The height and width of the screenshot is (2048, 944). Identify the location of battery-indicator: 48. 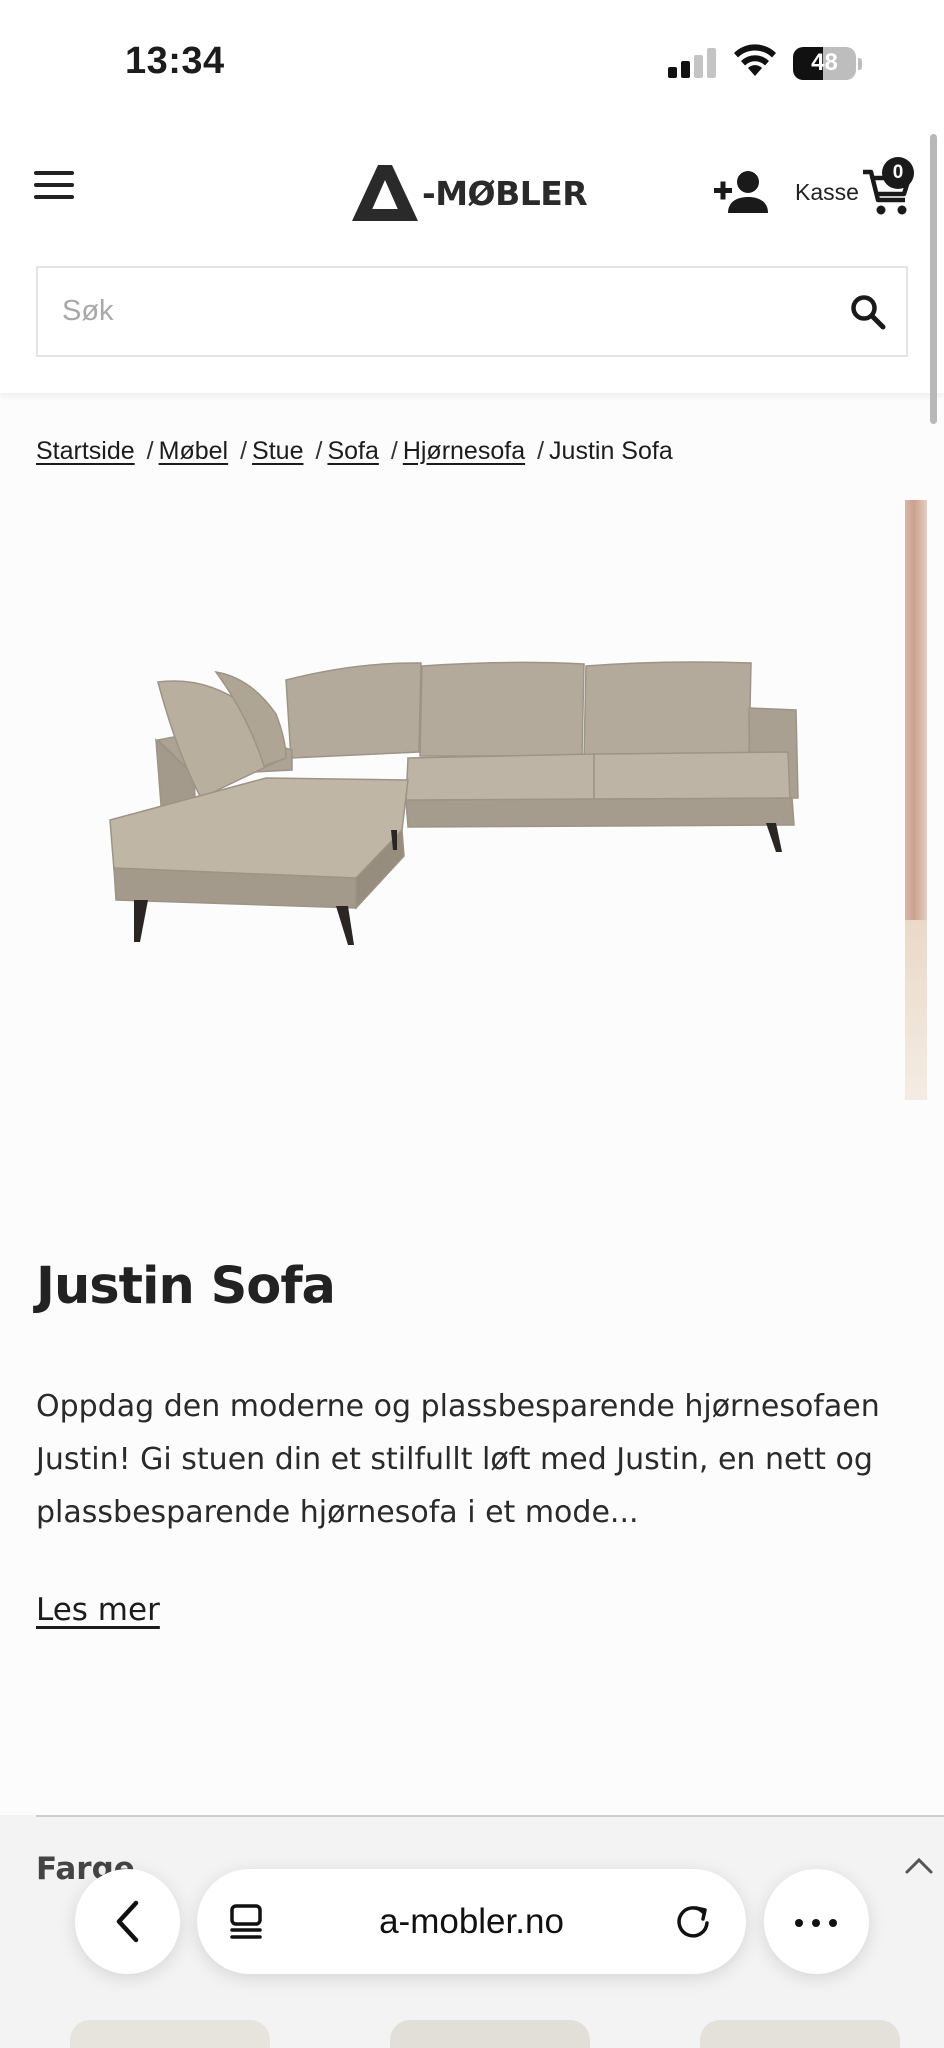
(824, 63).